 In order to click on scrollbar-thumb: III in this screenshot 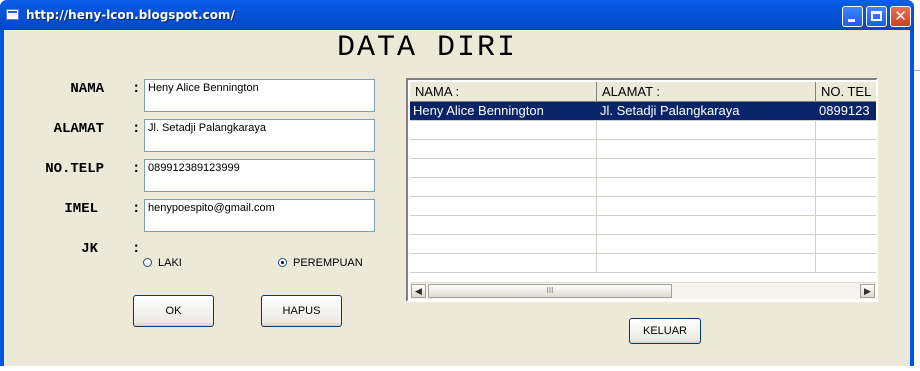, I will do `click(550, 291)`.